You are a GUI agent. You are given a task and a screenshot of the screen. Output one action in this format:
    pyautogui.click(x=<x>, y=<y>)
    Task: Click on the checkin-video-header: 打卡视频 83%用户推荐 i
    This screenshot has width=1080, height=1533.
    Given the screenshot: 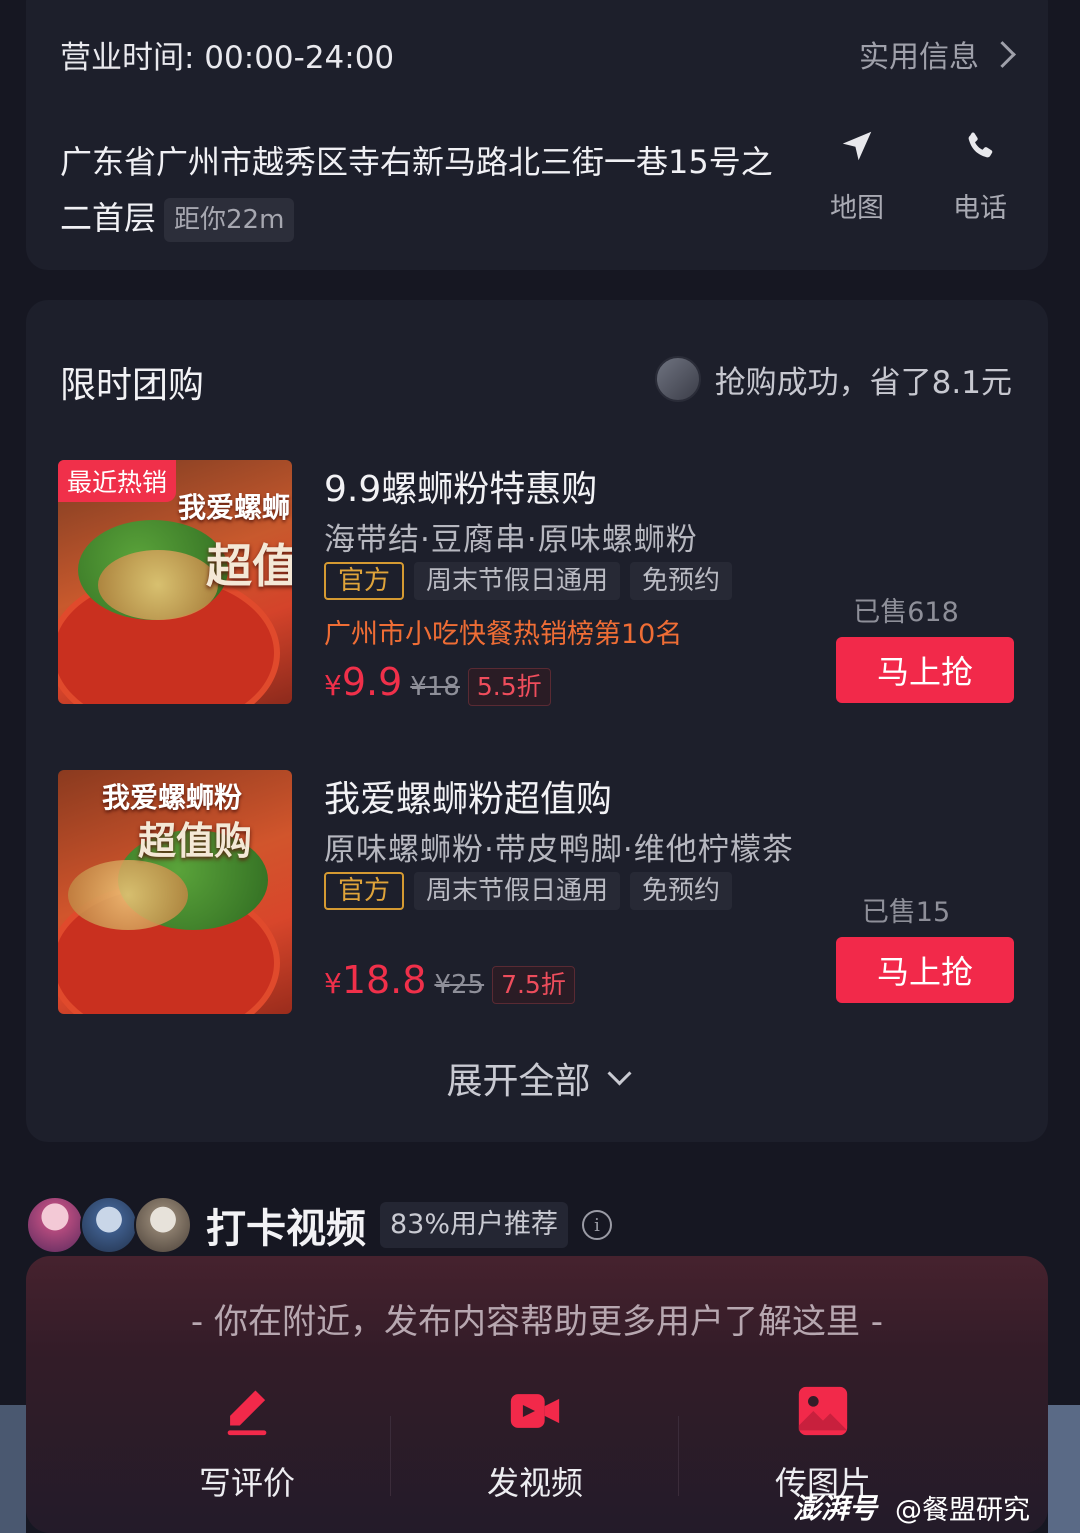 What is the action you would take?
    pyautogui.click(x=319, y=1225)
    